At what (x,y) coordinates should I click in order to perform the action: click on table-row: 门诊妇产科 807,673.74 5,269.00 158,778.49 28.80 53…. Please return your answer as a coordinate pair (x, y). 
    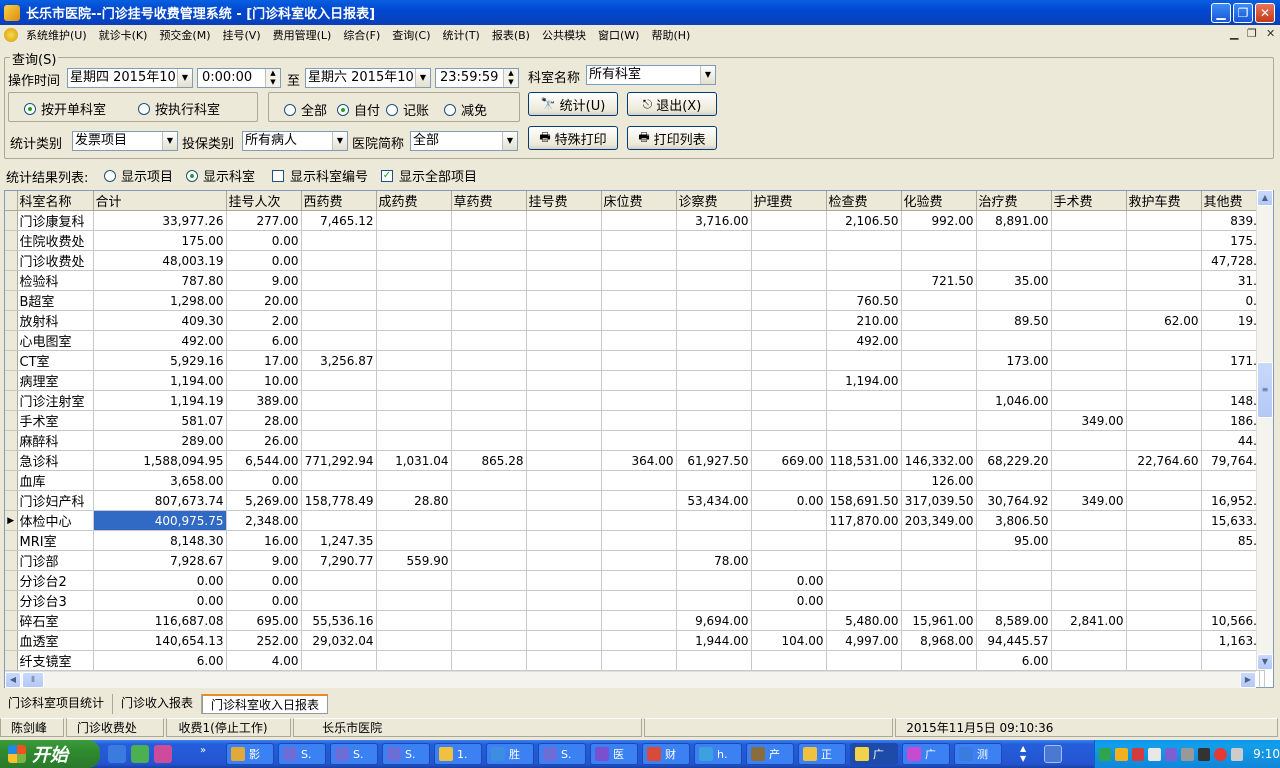
    Looking at the image, I should click on (635, 500).